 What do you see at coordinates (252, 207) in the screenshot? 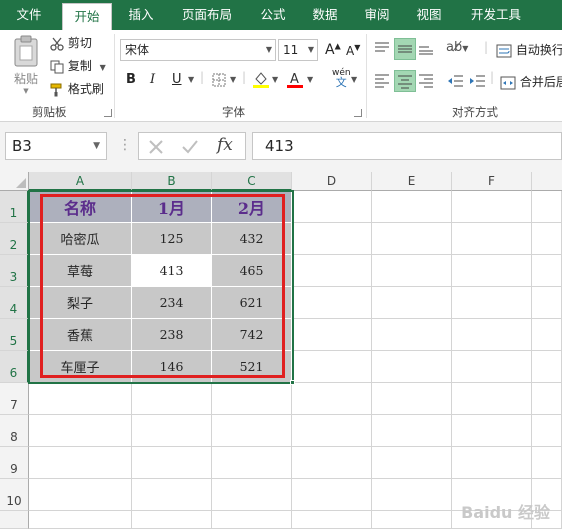
I see `table-header-cell: 2月` at bounding box center [252, 207].